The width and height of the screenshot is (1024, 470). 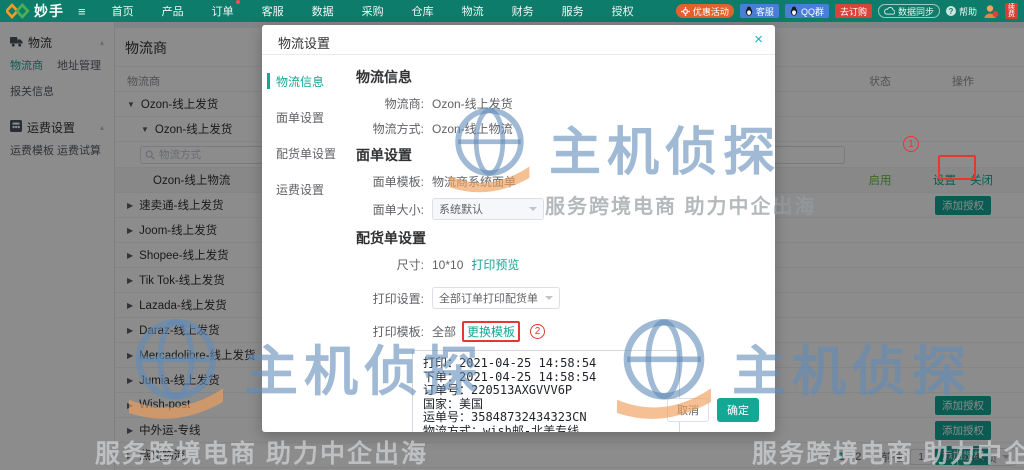 I want to click on sheet-template-label: 面单模板:, so click(x=398, y=182).